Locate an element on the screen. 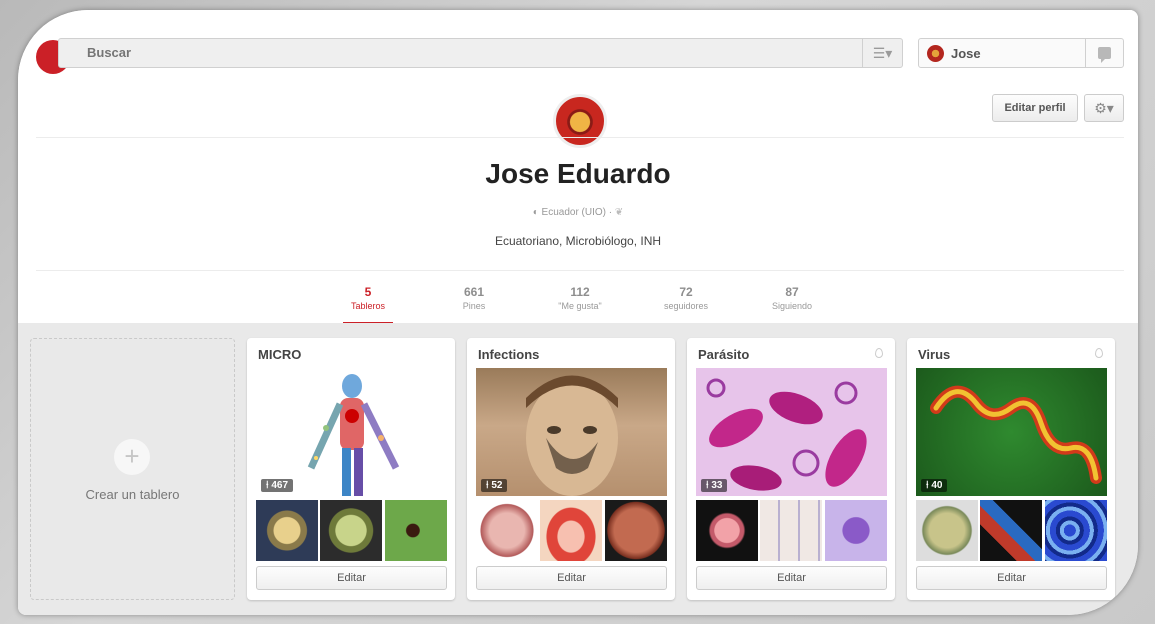  board-title: MICRO is located at coordinates (280, 354).